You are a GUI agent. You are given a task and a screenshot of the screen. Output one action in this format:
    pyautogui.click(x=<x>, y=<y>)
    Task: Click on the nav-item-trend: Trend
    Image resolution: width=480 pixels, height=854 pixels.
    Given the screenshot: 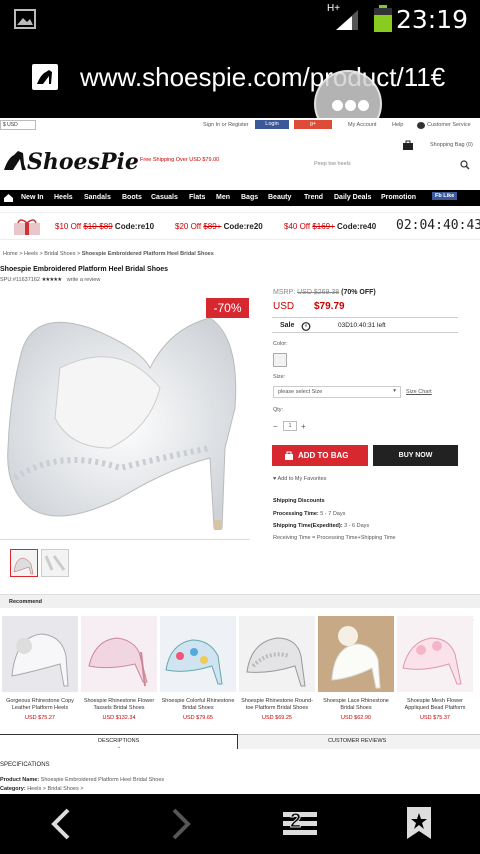 What is the action you would take?
    pyautogui.click(x=313, y=197)
    